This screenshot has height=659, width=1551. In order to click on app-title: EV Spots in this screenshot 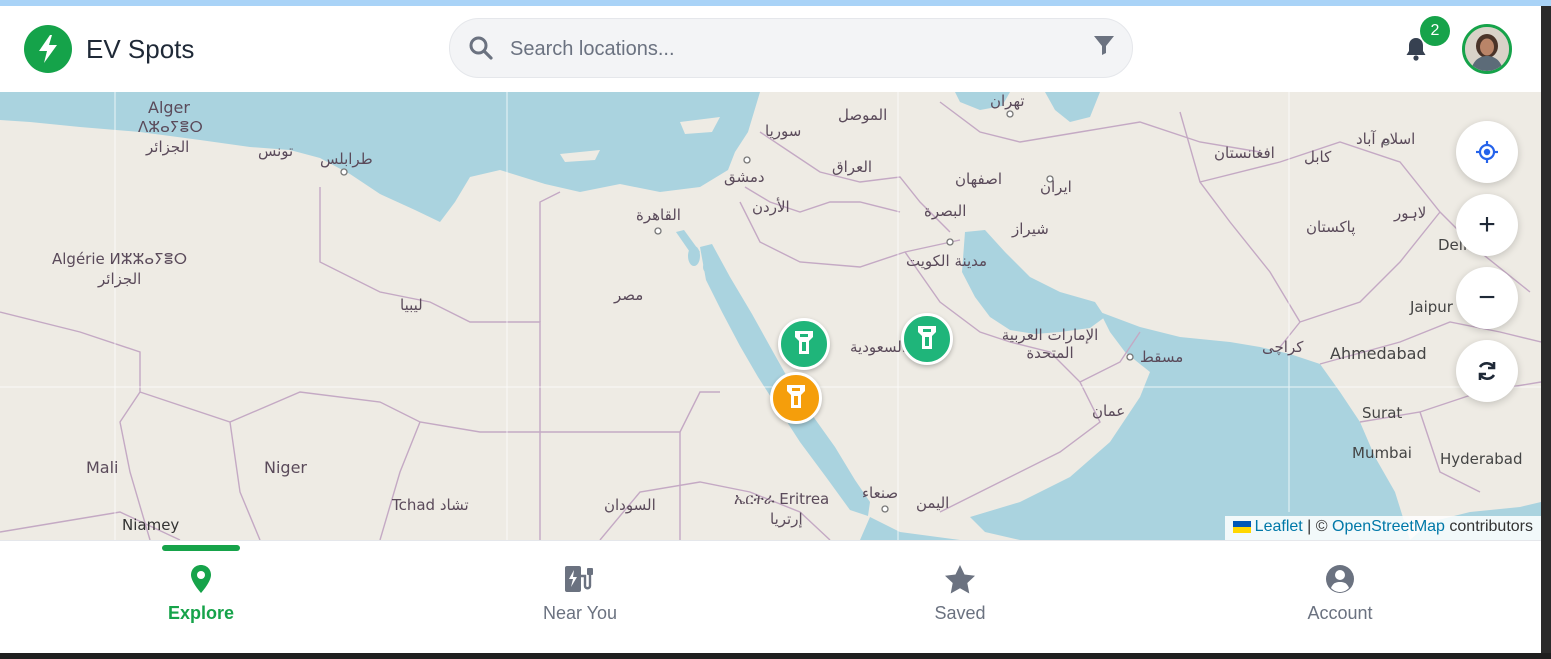, I will do `click(140, 49)`.